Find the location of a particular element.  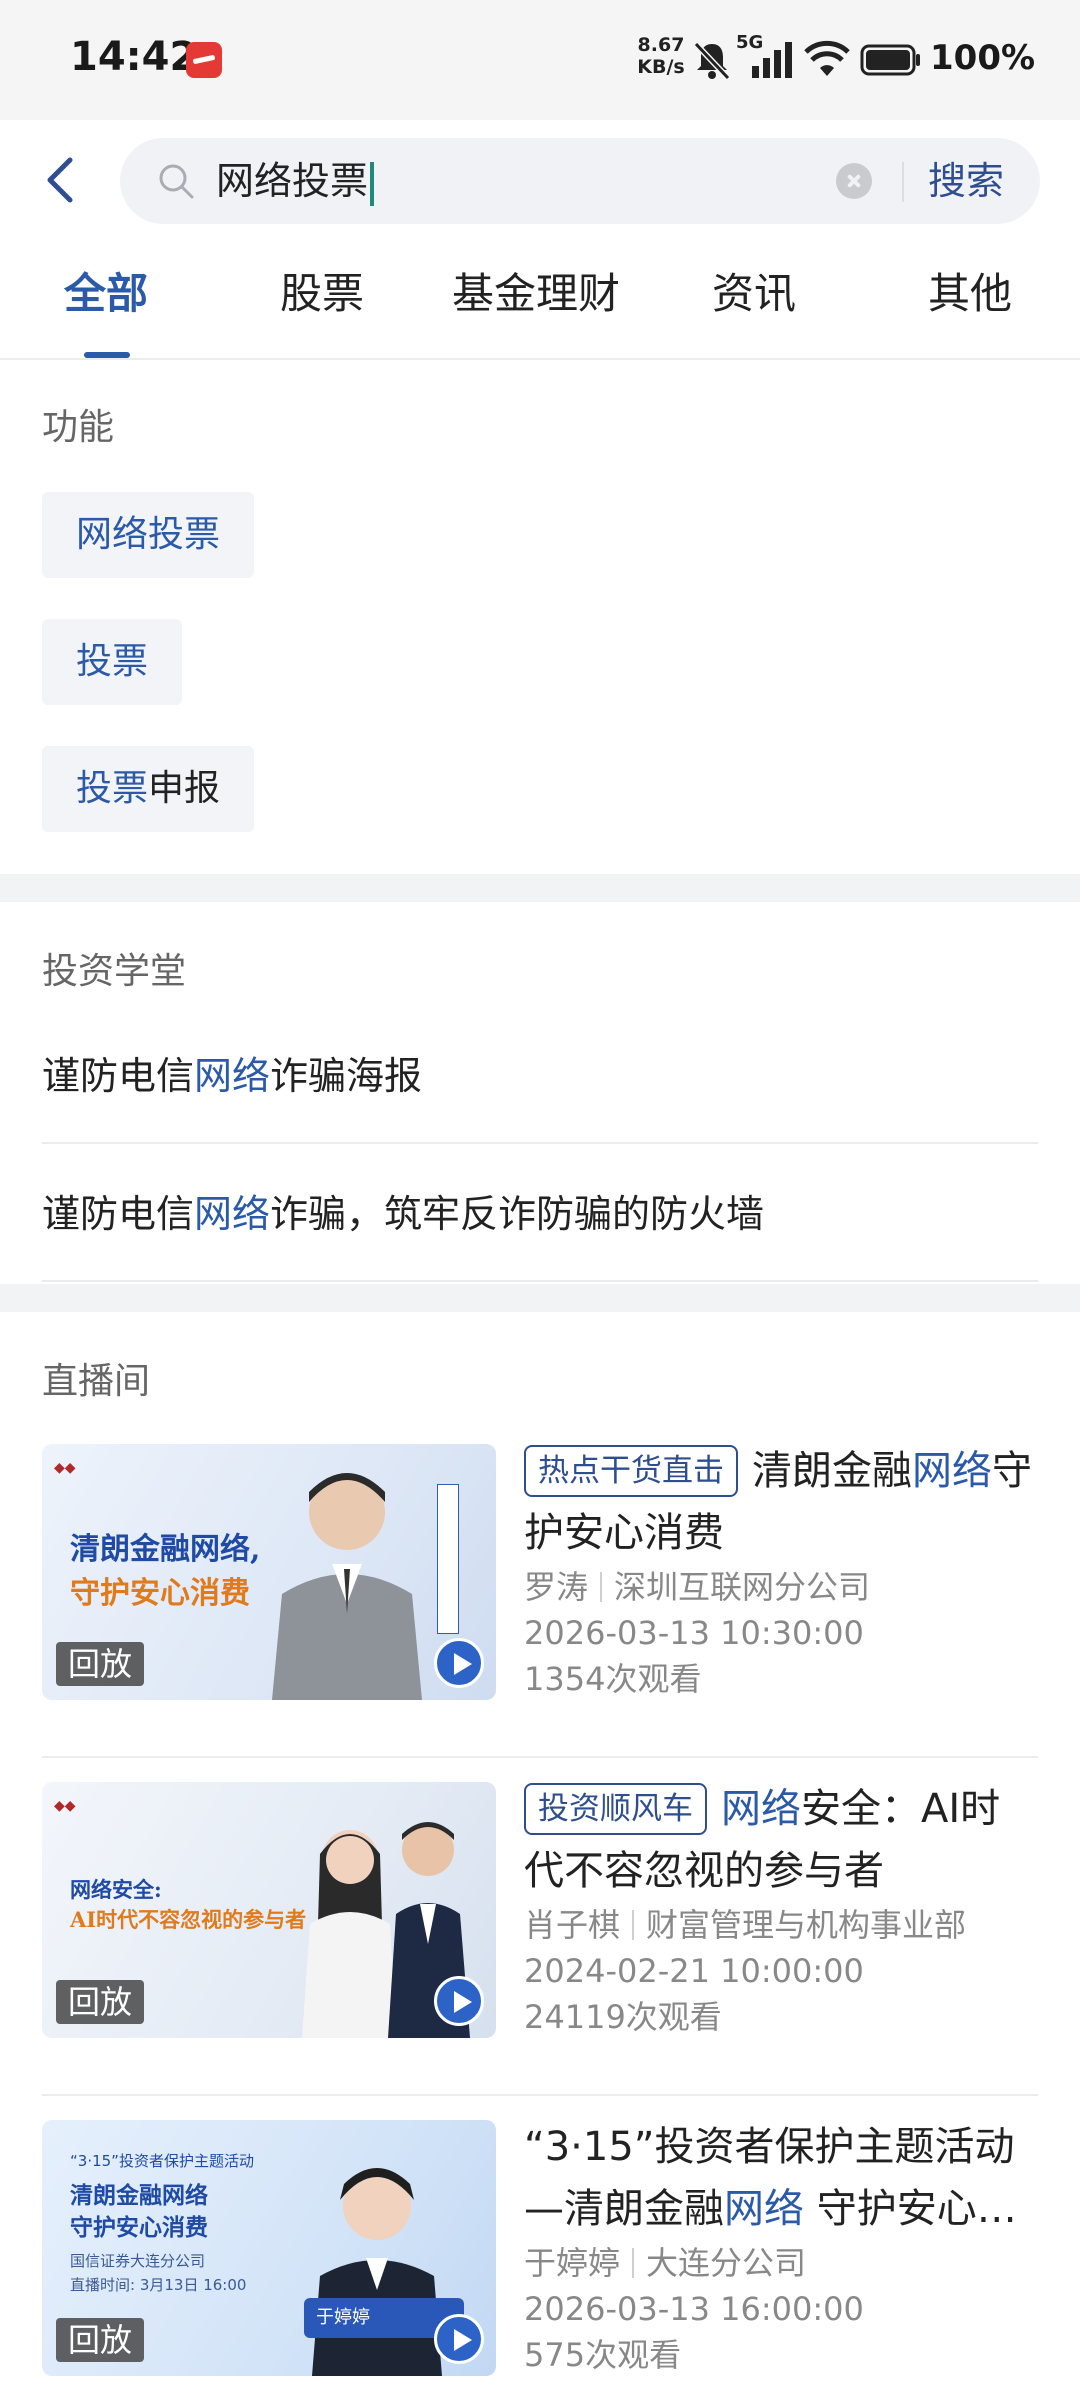

live-title: 热点干货直击 清朗金融网络守护安心消费 is located at coordinates (781, 1502).